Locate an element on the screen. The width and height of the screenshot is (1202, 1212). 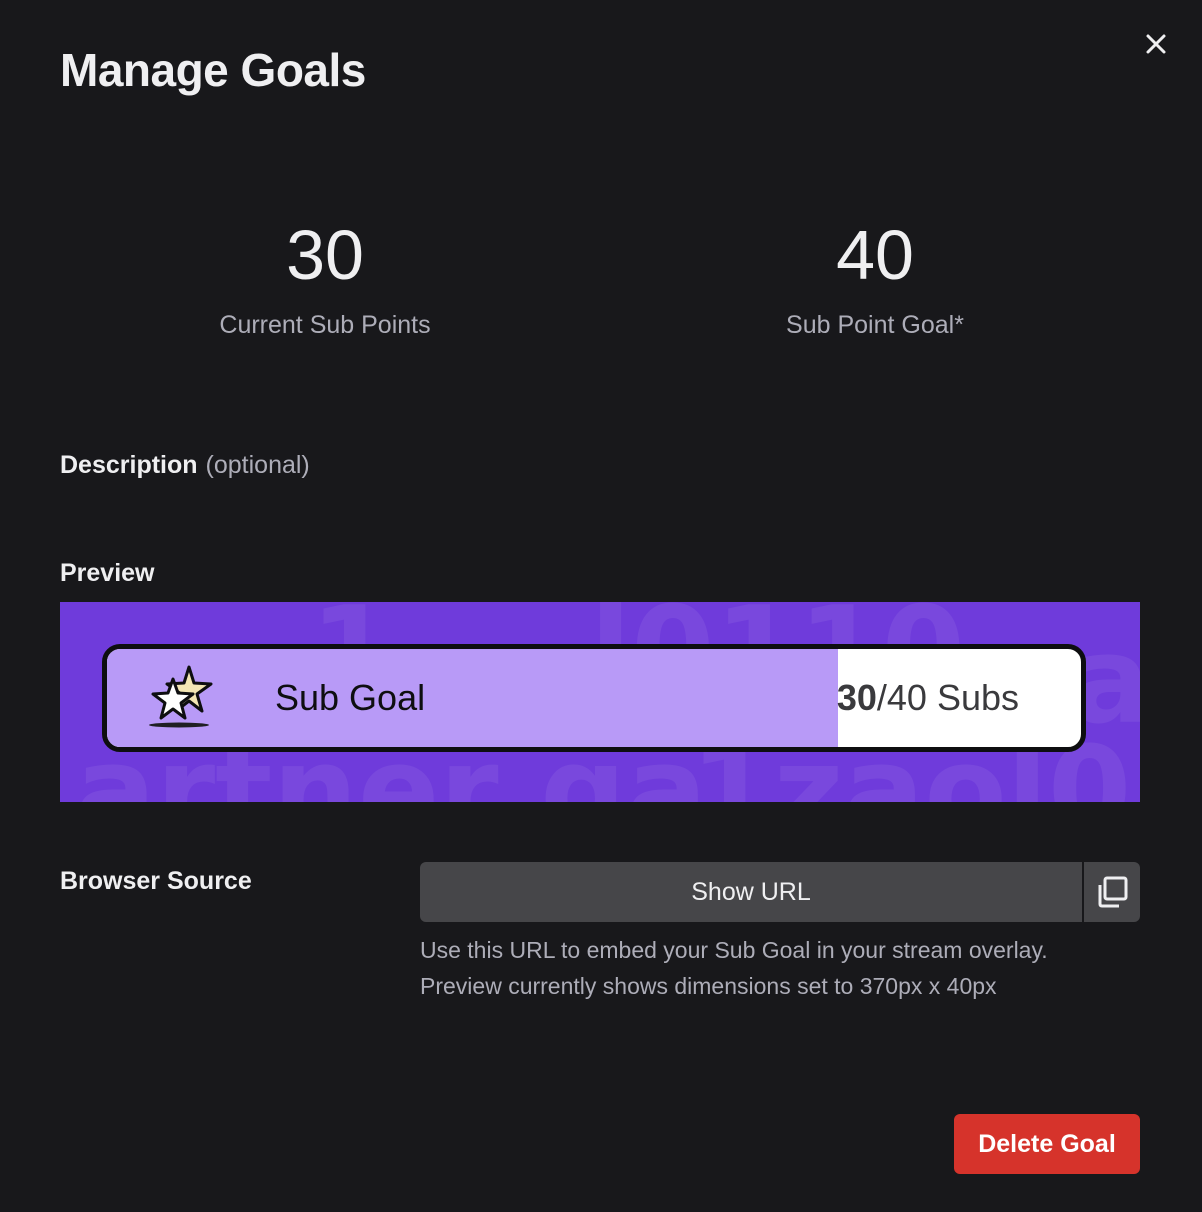
sub-goal-label: Sub Goal is located at coordinates (350, 697).